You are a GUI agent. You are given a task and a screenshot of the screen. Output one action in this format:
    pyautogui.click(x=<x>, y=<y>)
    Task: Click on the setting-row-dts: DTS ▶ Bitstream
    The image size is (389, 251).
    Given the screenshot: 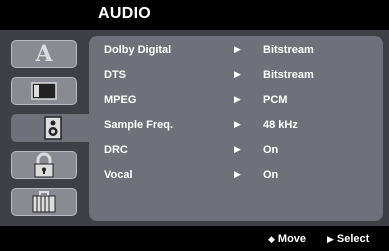 What is the action you would take?
    pyautogui.click(x=239, y=76)
    